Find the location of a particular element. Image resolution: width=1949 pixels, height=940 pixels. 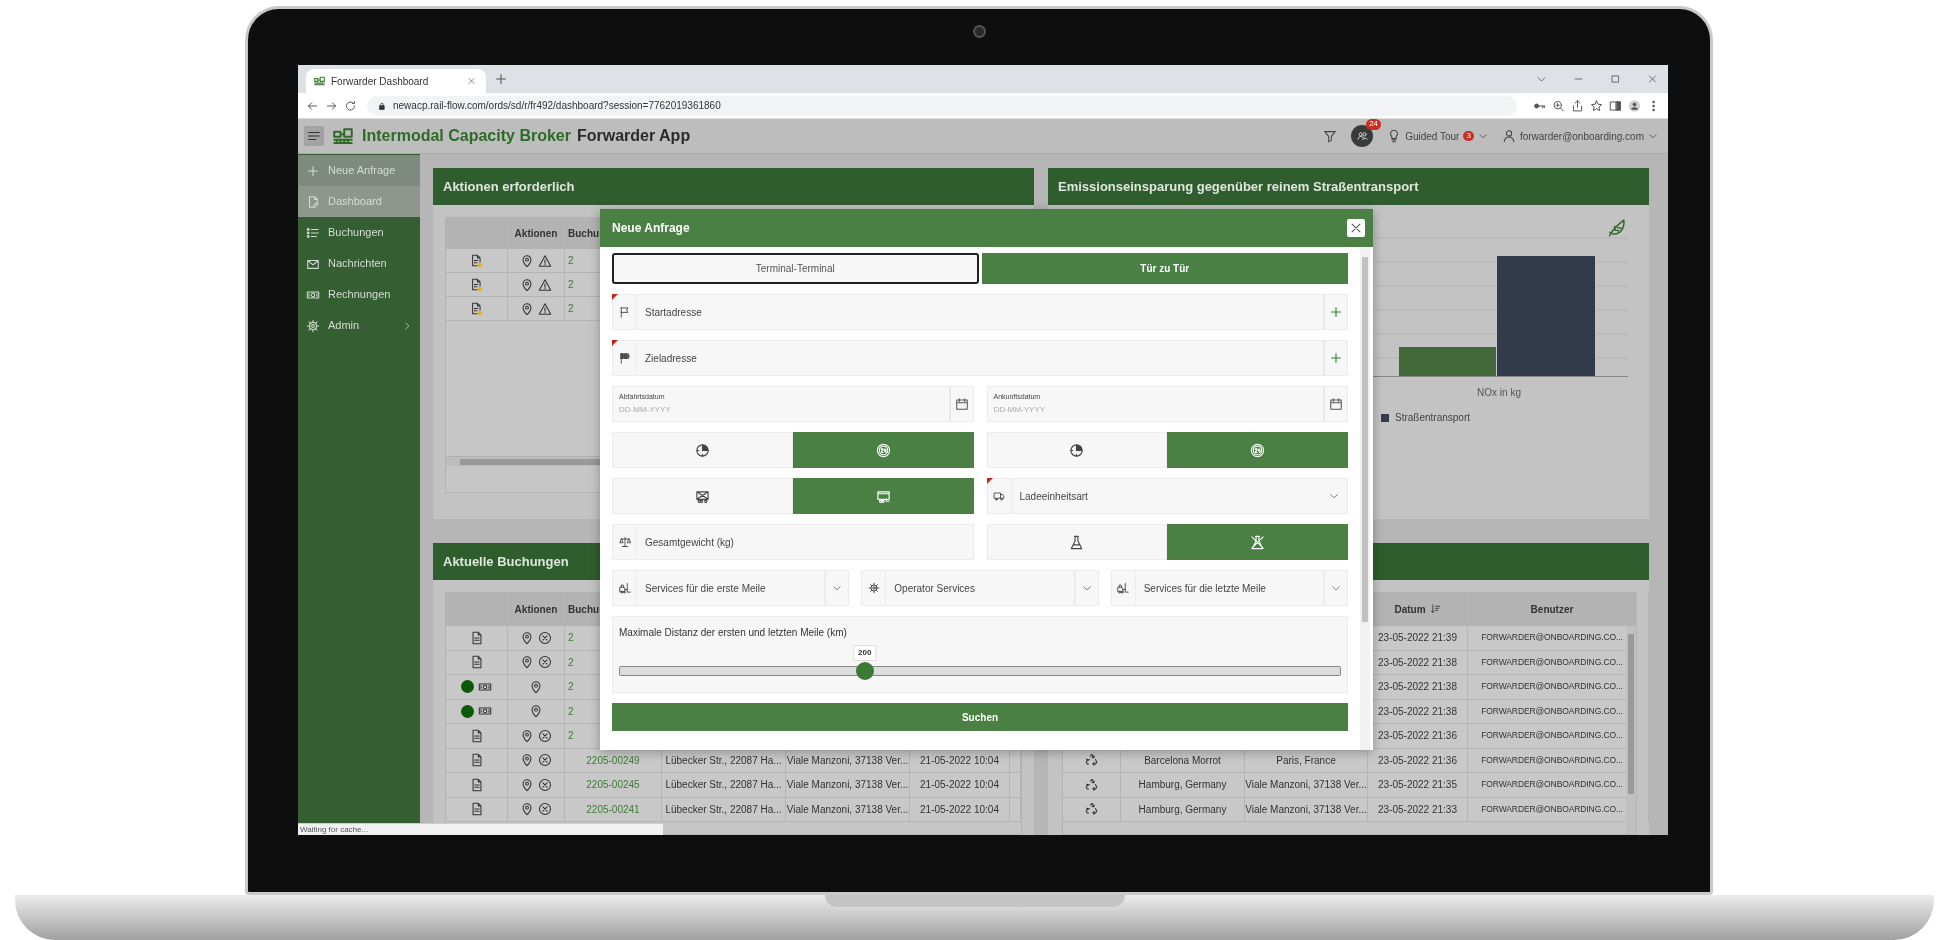

slider-thumb is located at coordinates (864, 671).